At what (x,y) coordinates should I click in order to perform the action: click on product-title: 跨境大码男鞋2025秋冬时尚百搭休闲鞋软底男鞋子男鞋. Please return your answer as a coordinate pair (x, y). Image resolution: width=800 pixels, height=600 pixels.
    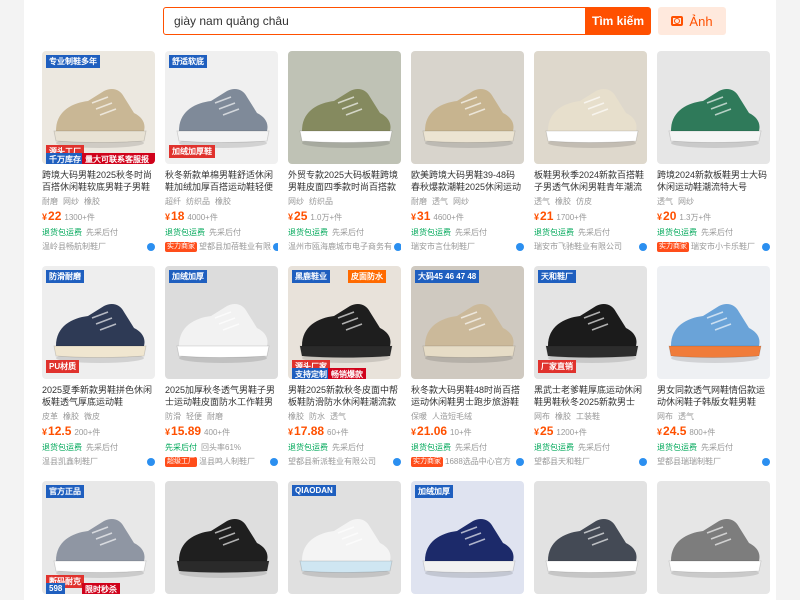
    Looking at the image, I should click on (98, 181).